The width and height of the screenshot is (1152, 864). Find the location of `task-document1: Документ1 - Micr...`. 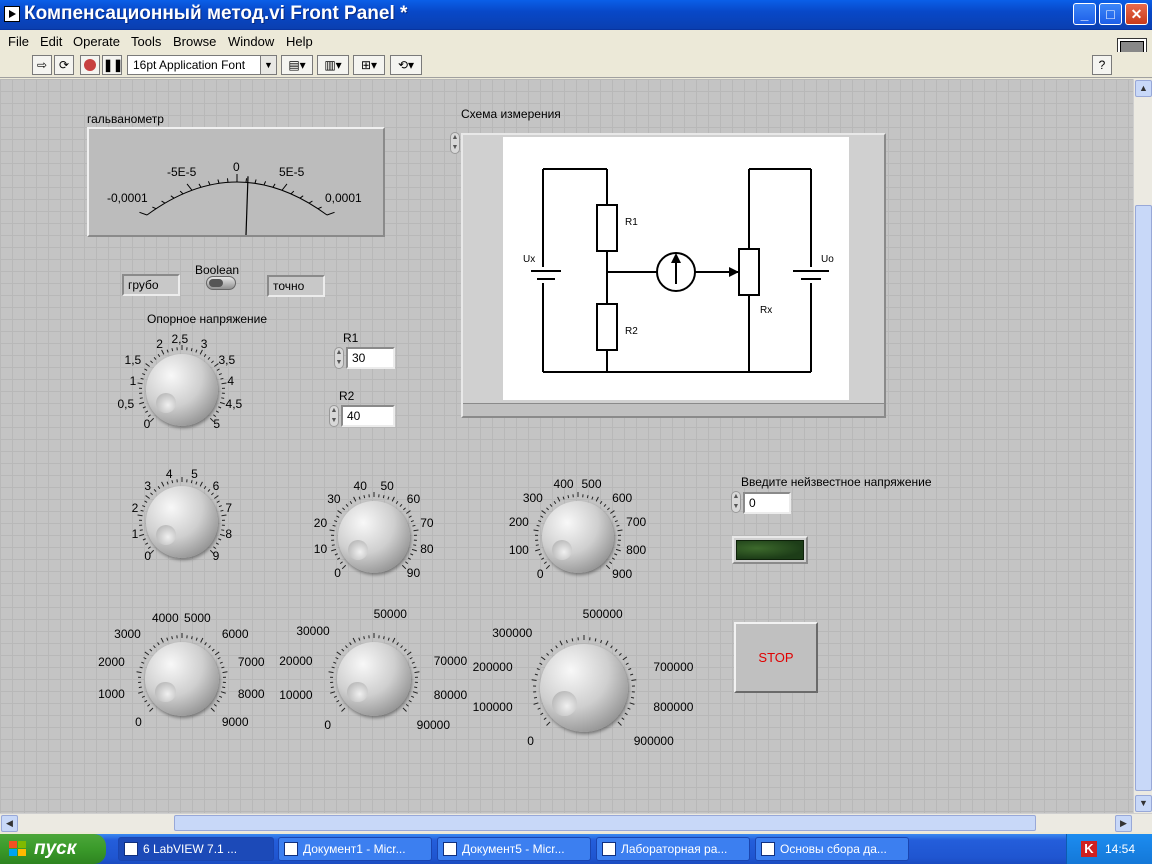

task-document1: Документ1 - Micr... is located at coordinates (355, 849).